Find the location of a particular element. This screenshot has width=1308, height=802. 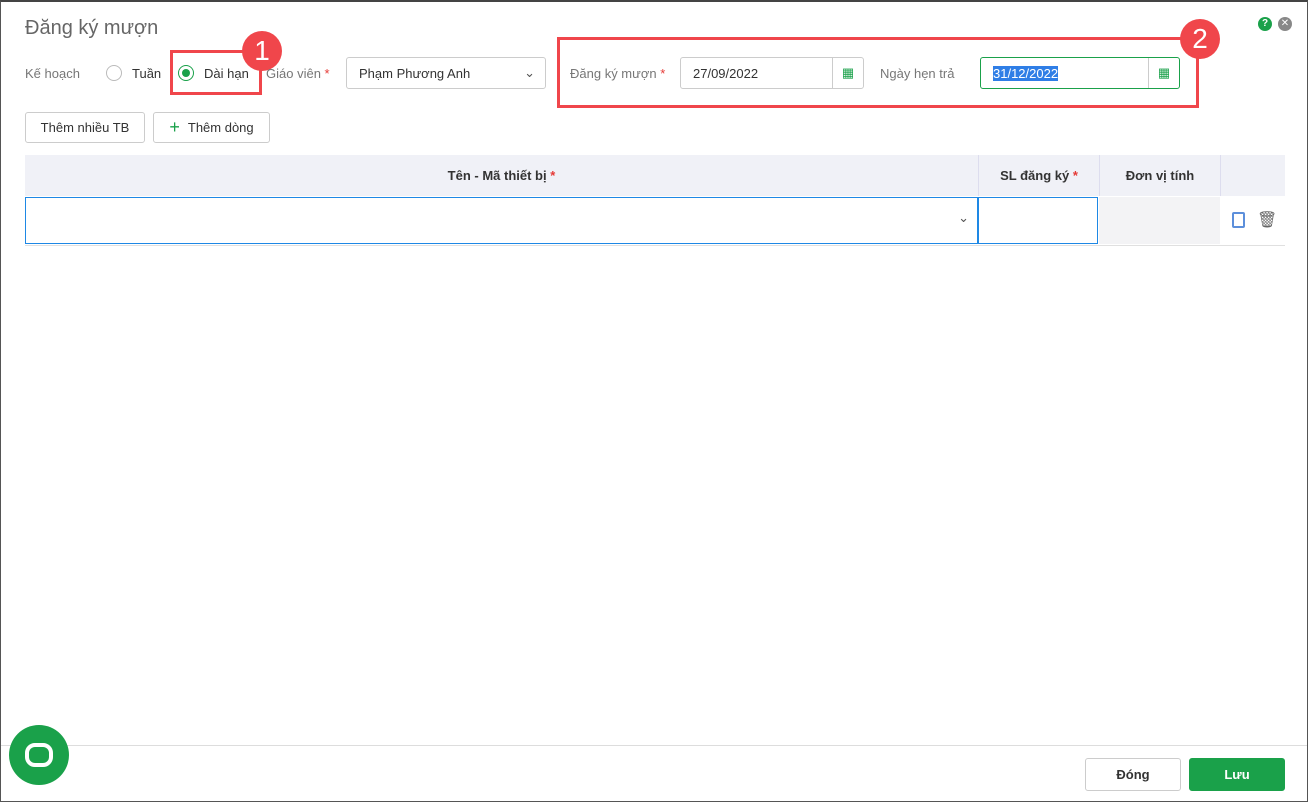

date-value: 27/09/2022 is located at coordinates (726, 73).